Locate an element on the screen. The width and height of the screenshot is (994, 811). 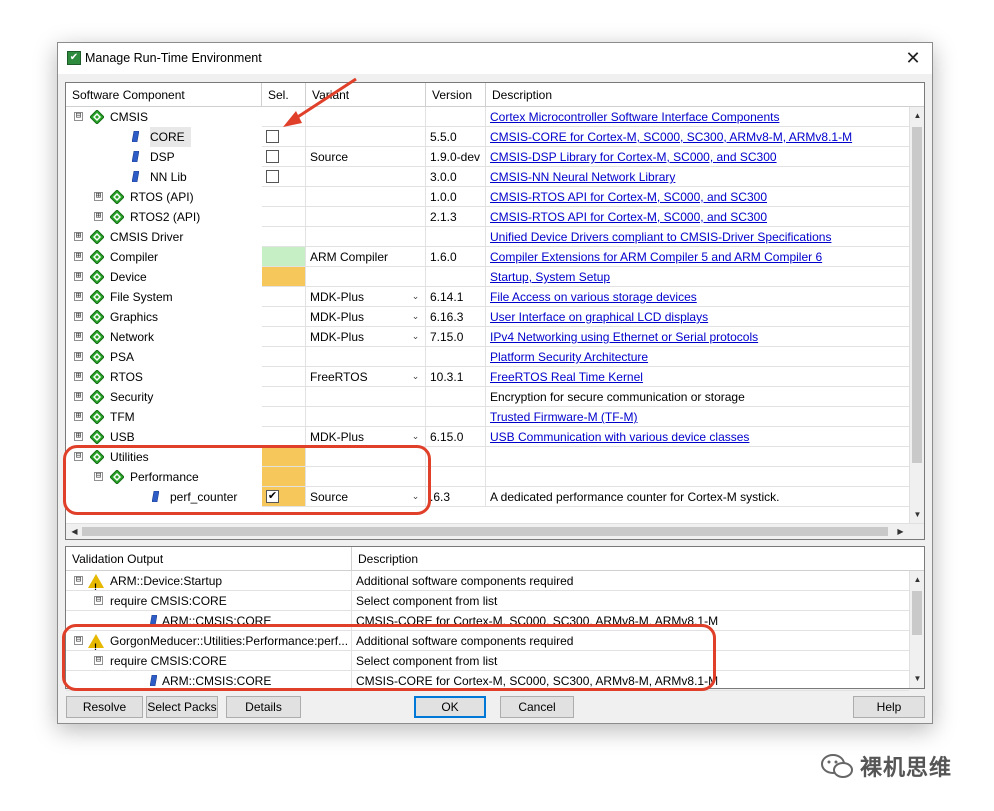
wechat-icon is located at coordinates (837, 766).